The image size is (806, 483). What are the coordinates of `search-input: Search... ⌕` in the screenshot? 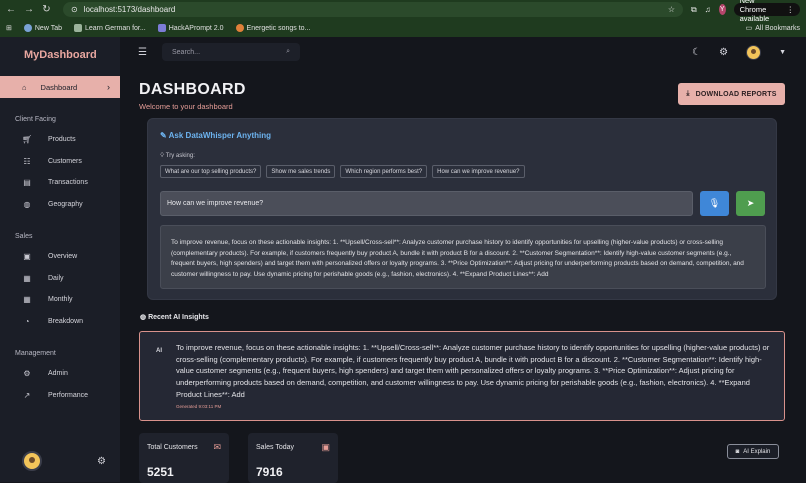 It's located at (231, 52).